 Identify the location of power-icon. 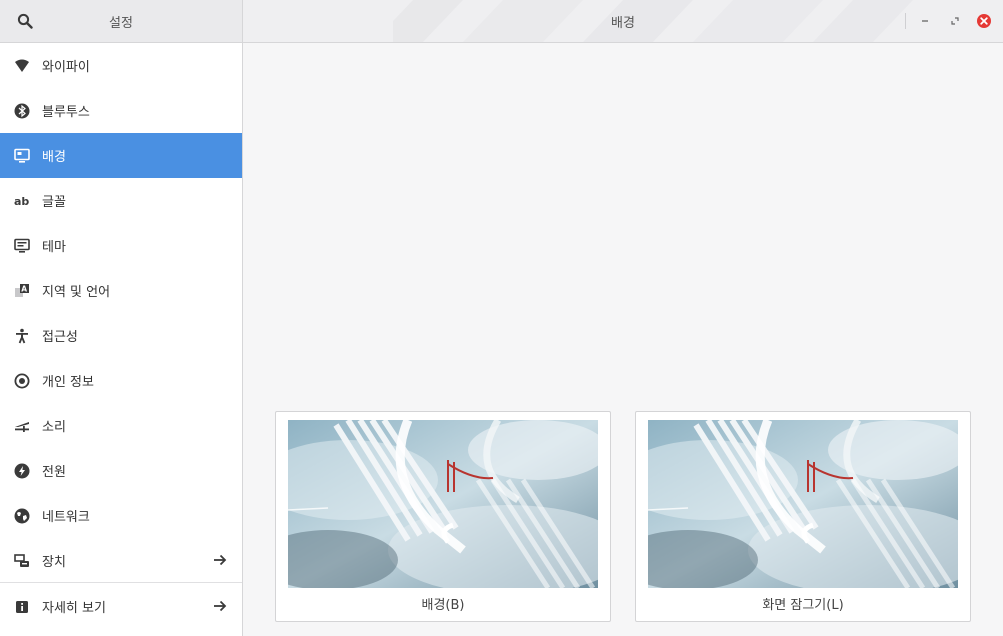
(22, 471).